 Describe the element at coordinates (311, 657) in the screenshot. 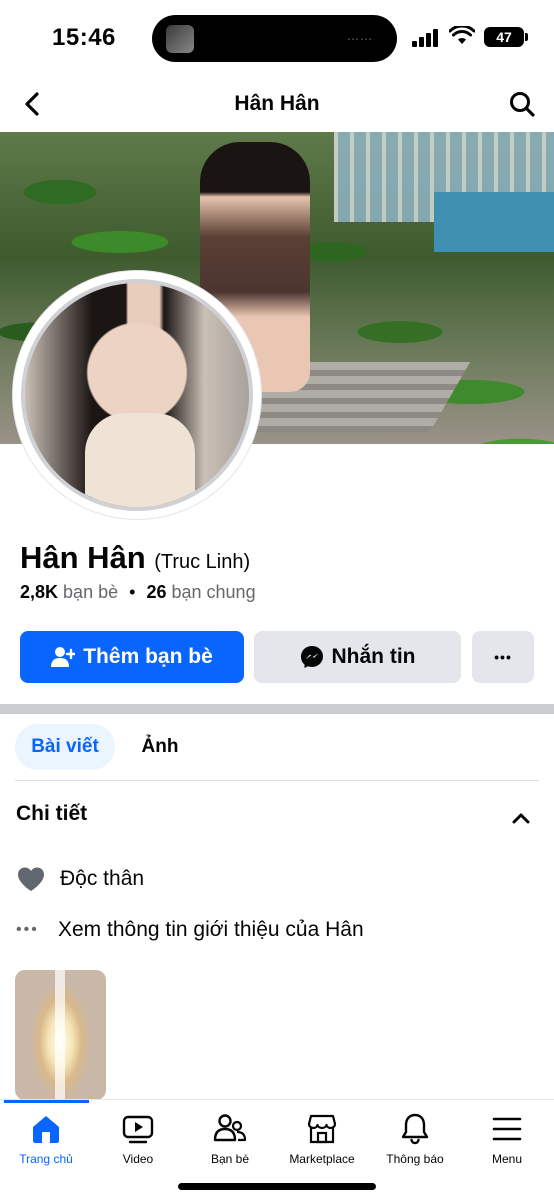

I see `messenger-icon` at that location.